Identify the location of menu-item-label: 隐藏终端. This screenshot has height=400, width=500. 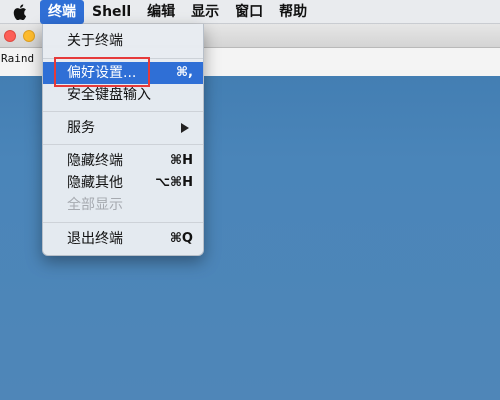
(95, 161).